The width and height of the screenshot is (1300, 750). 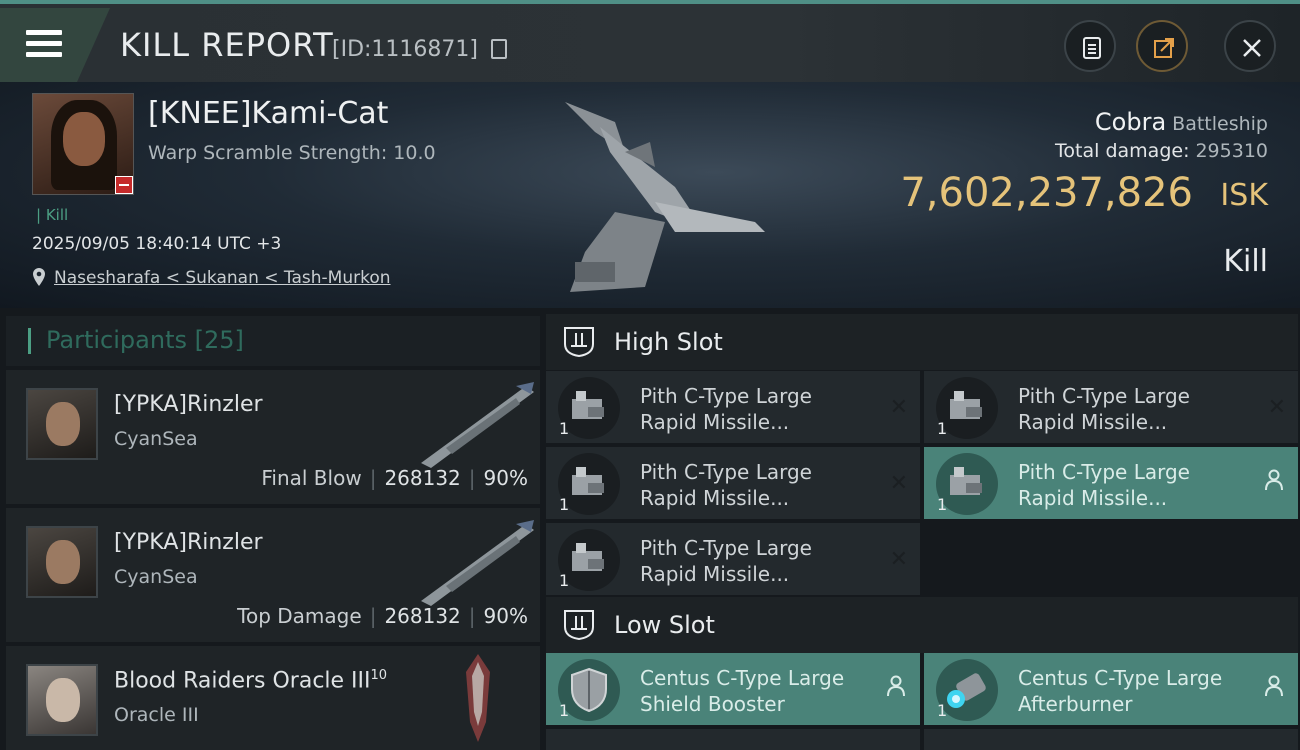 What do you see at coordinates (273, 341) in the screenshot?
I see `participants-header: Participants [25]` at bounding box center [273, 341].